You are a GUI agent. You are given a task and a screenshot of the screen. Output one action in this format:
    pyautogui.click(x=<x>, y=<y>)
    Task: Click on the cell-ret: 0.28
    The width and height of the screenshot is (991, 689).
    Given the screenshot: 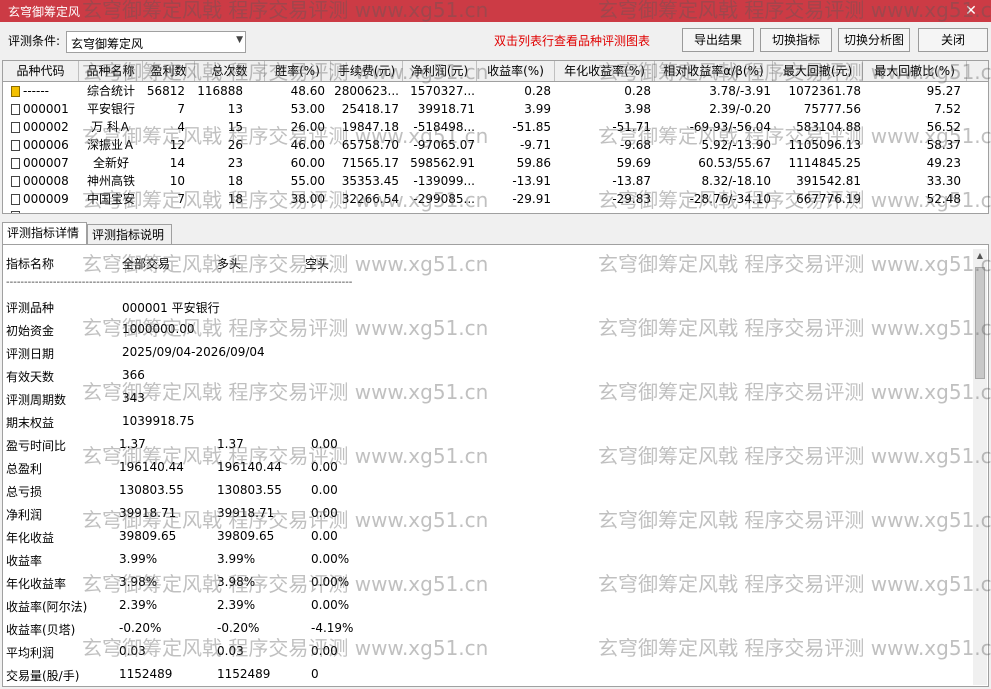 What is the action you would take?
    pyautogui.click(x=537, y=91)
    